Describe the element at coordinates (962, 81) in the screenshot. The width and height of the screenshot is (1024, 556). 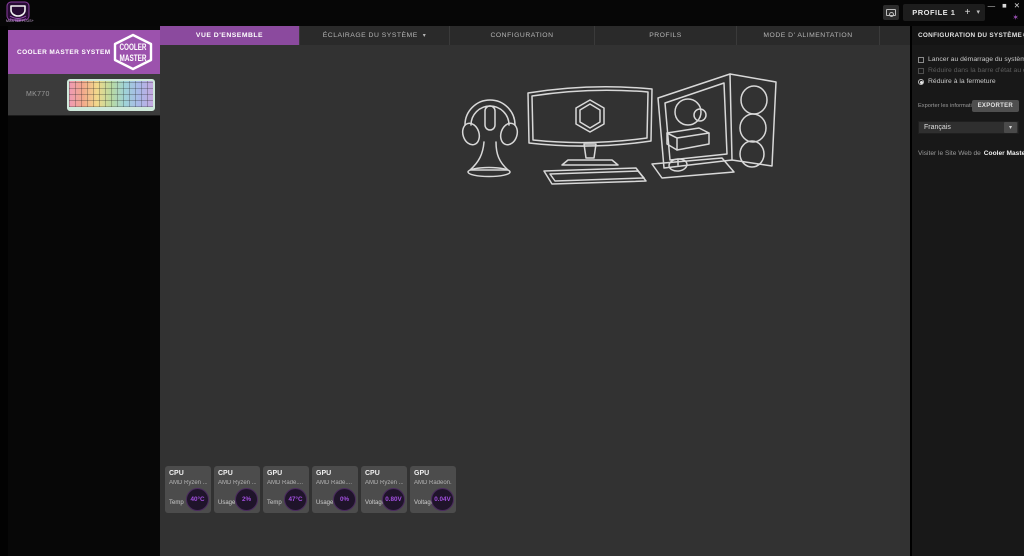
I see `option-label: Réduire à la fermeture` at that location.